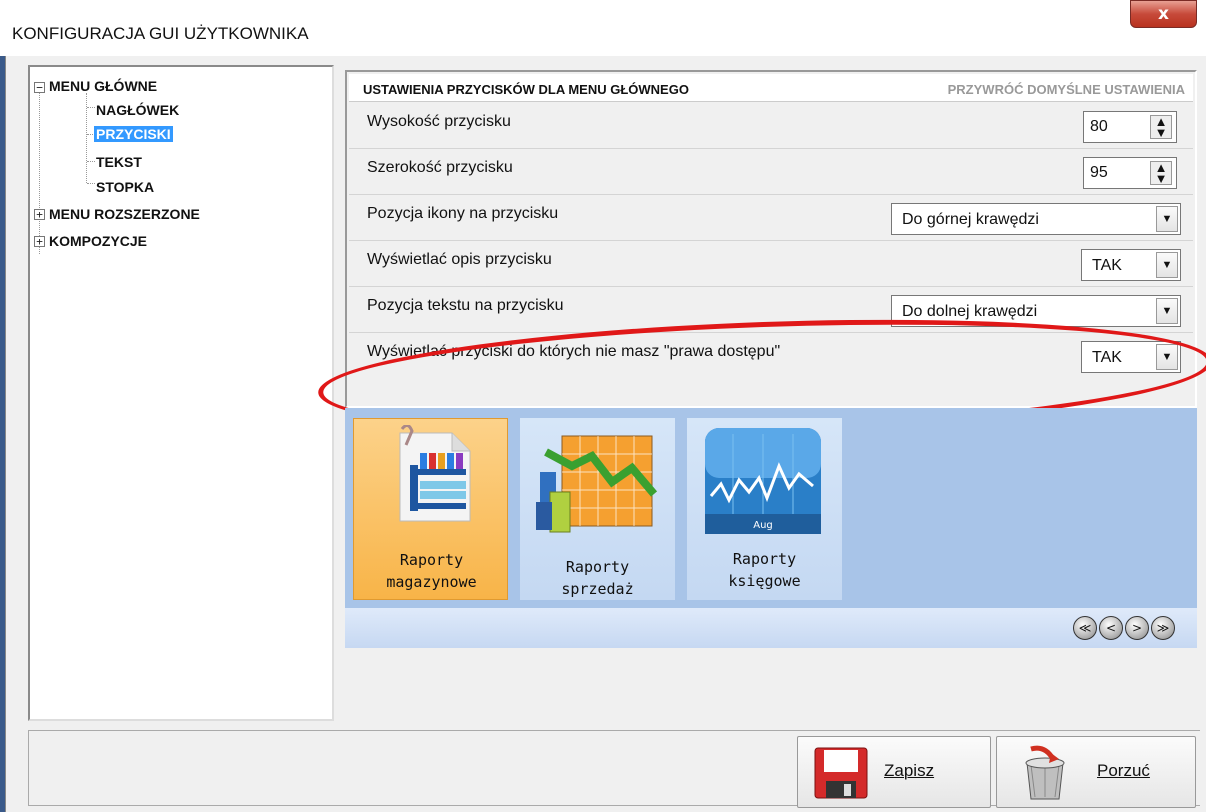  I want to click on text-position-select: Do dolnej krawędzi ▼, so click(1036, 311).